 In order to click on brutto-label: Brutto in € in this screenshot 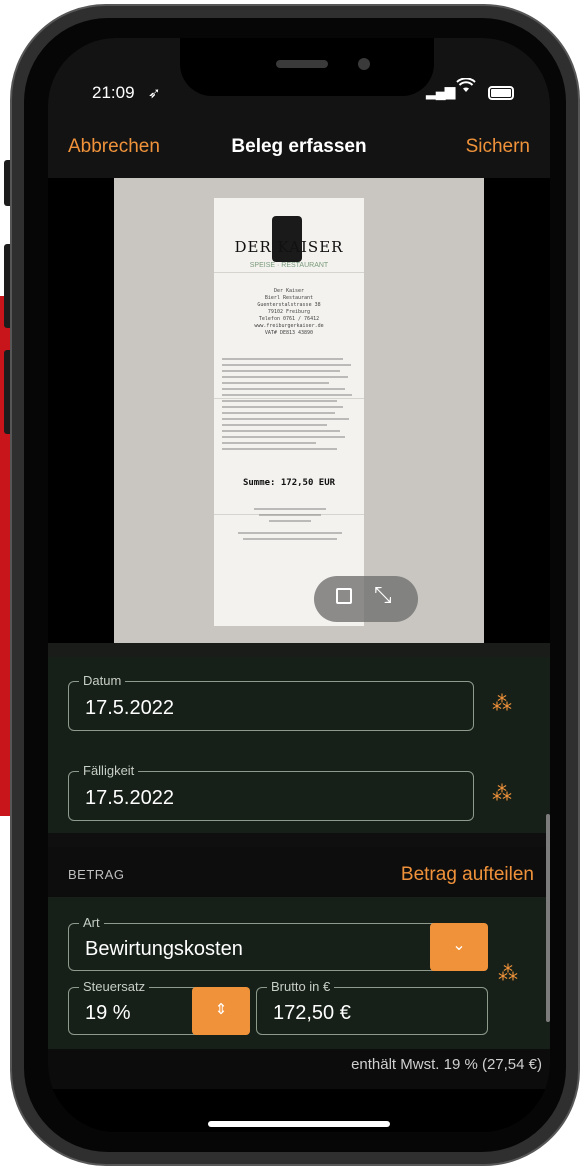, I will do `click(301, 986)`.